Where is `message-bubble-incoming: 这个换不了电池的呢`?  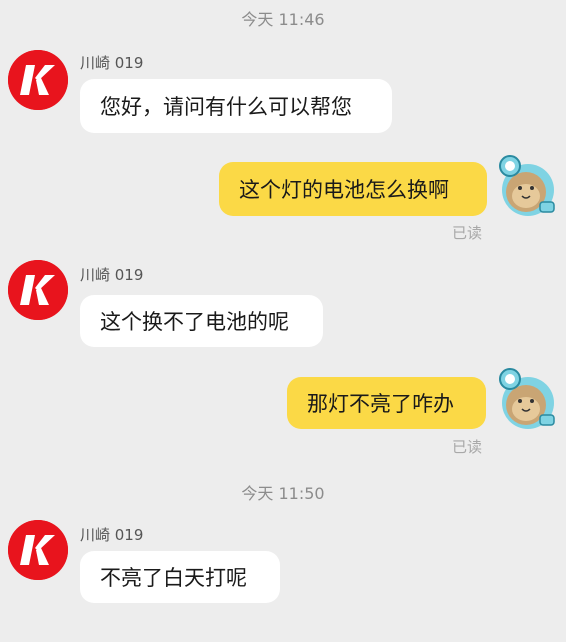
message-bubble-incoming: 这个换不了电池的呢 is located at coordinates (201, 321).